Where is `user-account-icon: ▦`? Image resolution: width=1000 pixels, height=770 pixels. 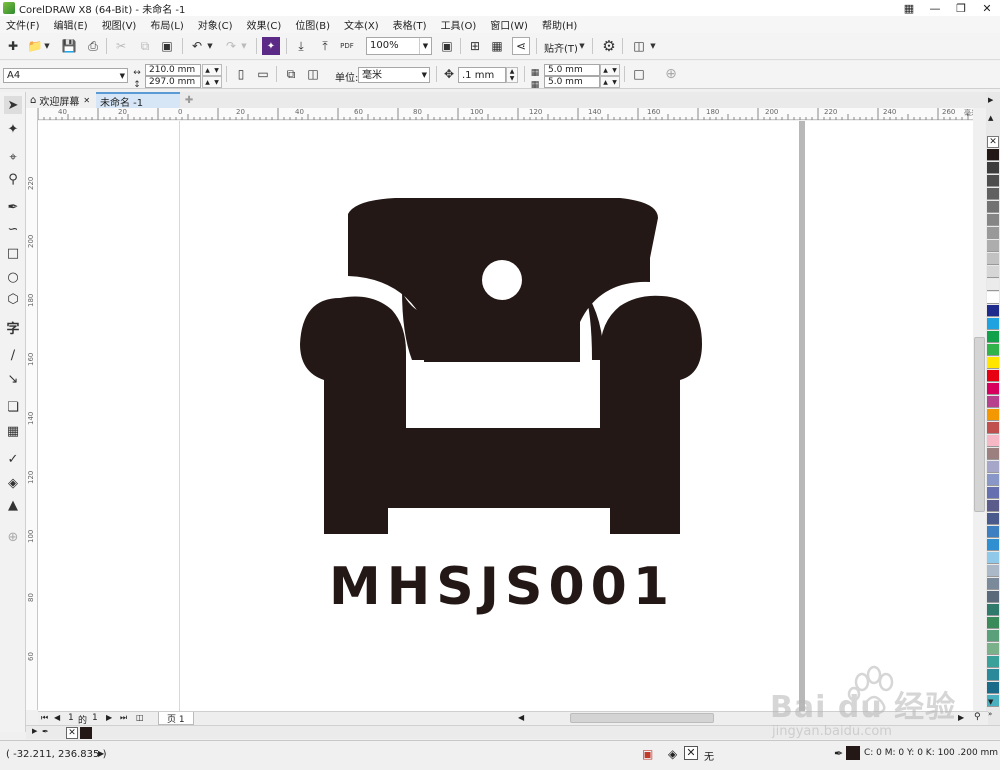
user-account-icon: ▦ is located at coordinates (909, 8).